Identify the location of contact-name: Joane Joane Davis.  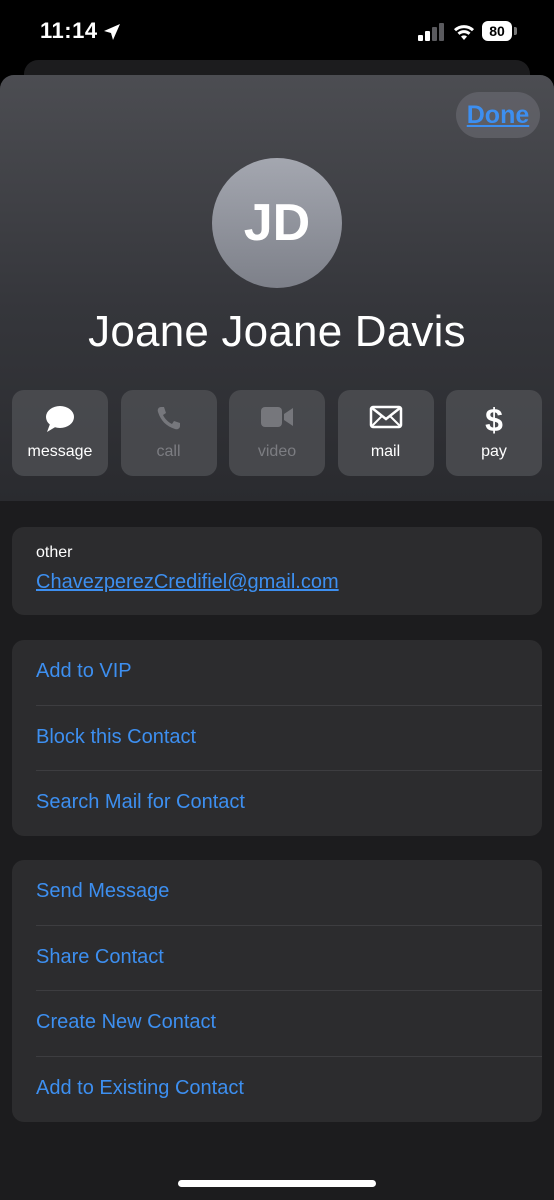
(277, 331).